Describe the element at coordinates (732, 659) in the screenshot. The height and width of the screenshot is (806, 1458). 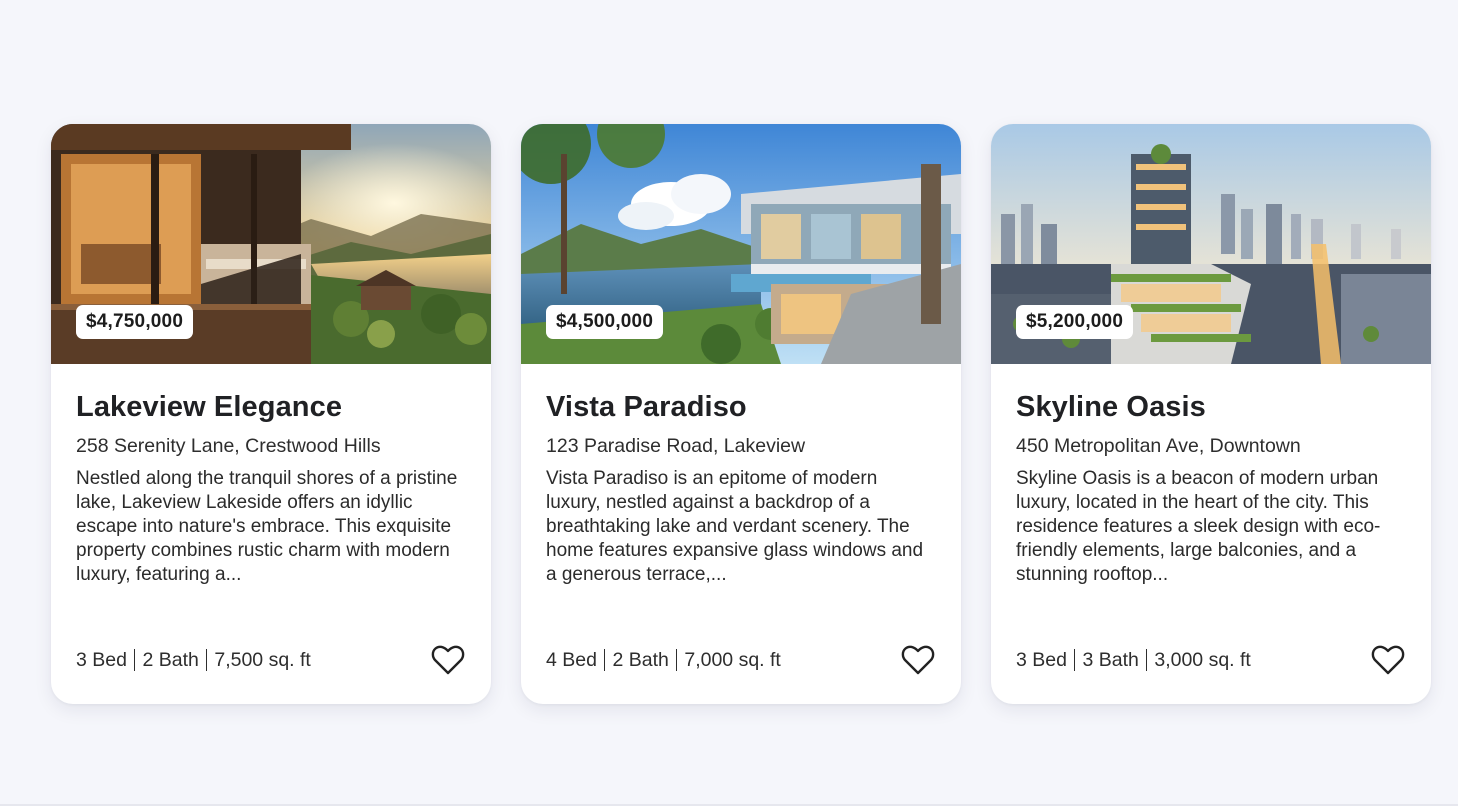
I see `area-size: 7,000 sq. ft` at that location.